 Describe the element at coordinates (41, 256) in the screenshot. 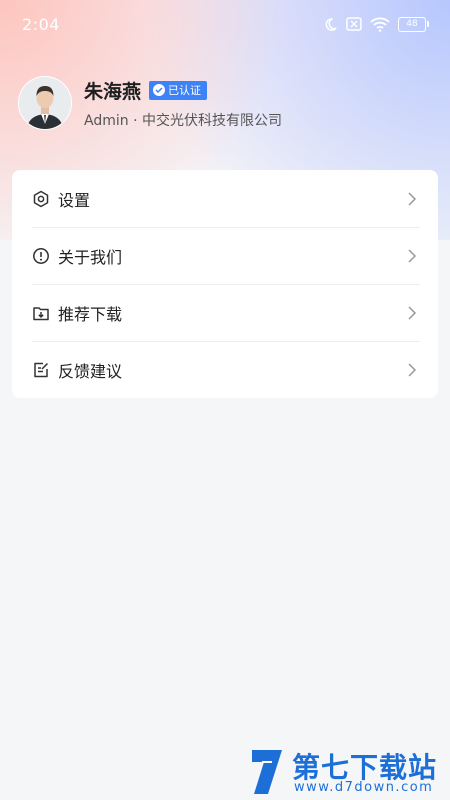

I see `info-circle-icon` at that location.